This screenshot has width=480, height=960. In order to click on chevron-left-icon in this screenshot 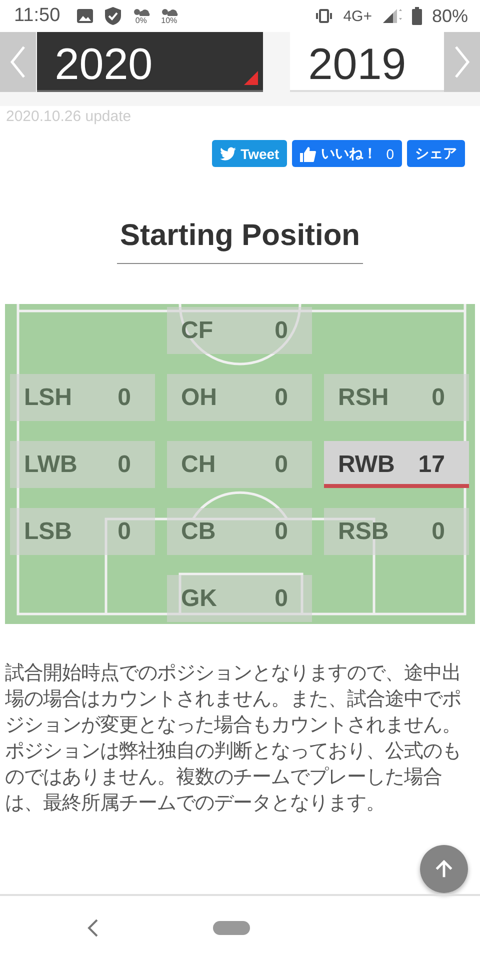, I will do `click(18, 62)`.